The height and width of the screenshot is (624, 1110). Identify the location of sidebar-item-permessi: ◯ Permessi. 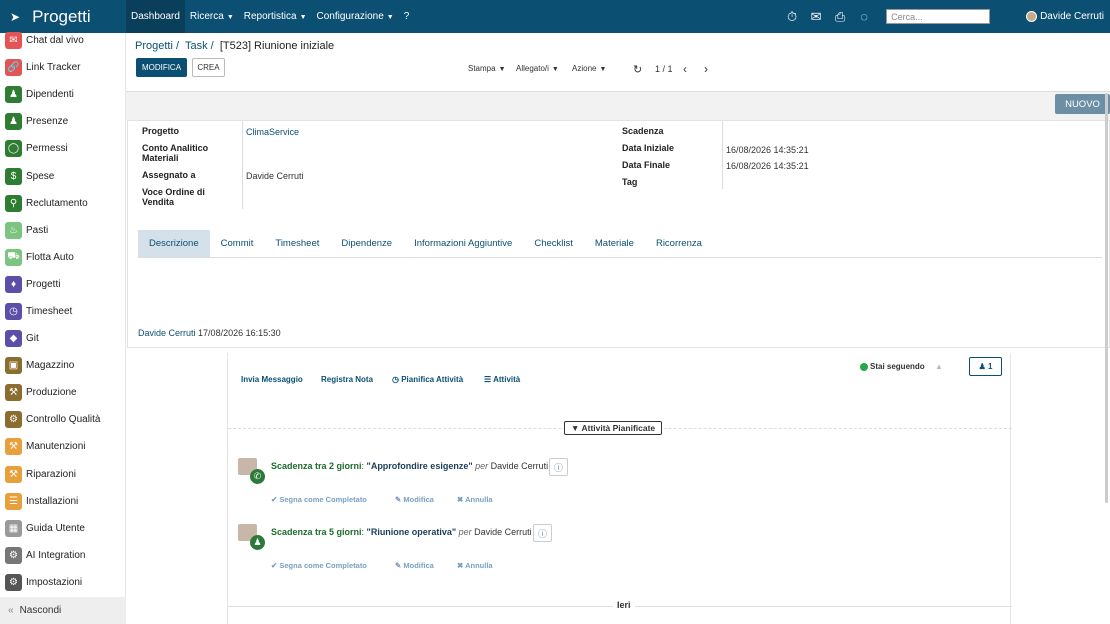
(63, 148).